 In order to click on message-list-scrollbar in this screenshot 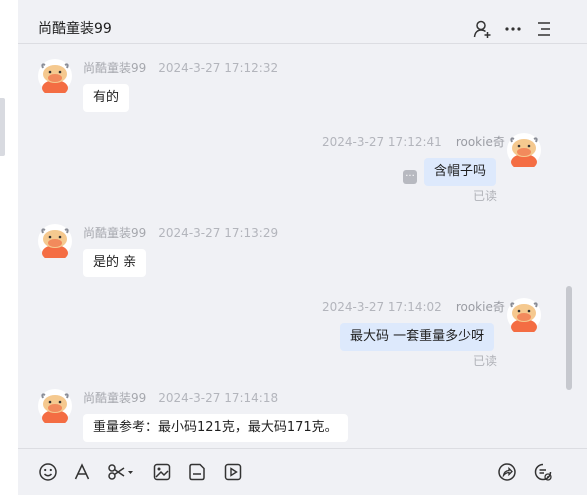, I will do `click(569, 338)`.